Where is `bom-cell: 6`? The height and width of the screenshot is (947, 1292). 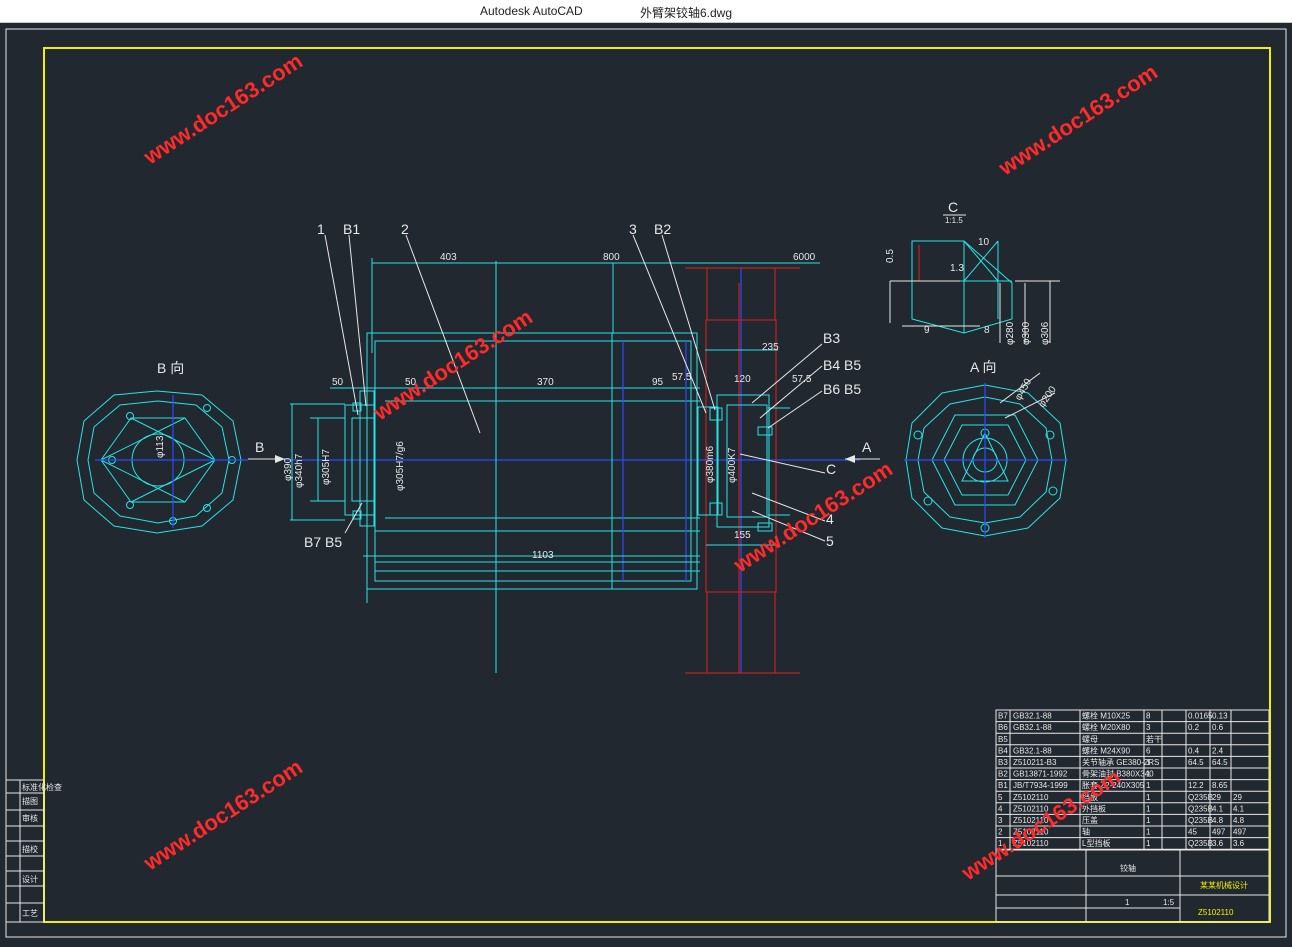 bom-cell: 6 is located at coordinates (1148, 750).